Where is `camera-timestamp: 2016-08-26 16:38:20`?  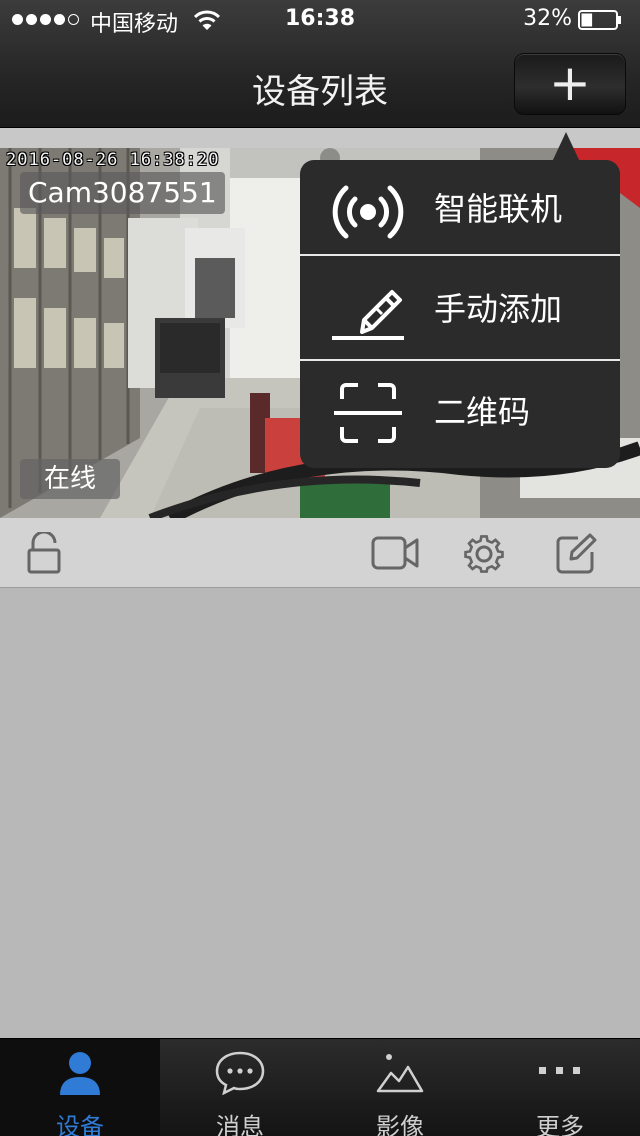
camera-timestamp: 2016-08-26 16:38:20 is located at coordinates (113, 160).